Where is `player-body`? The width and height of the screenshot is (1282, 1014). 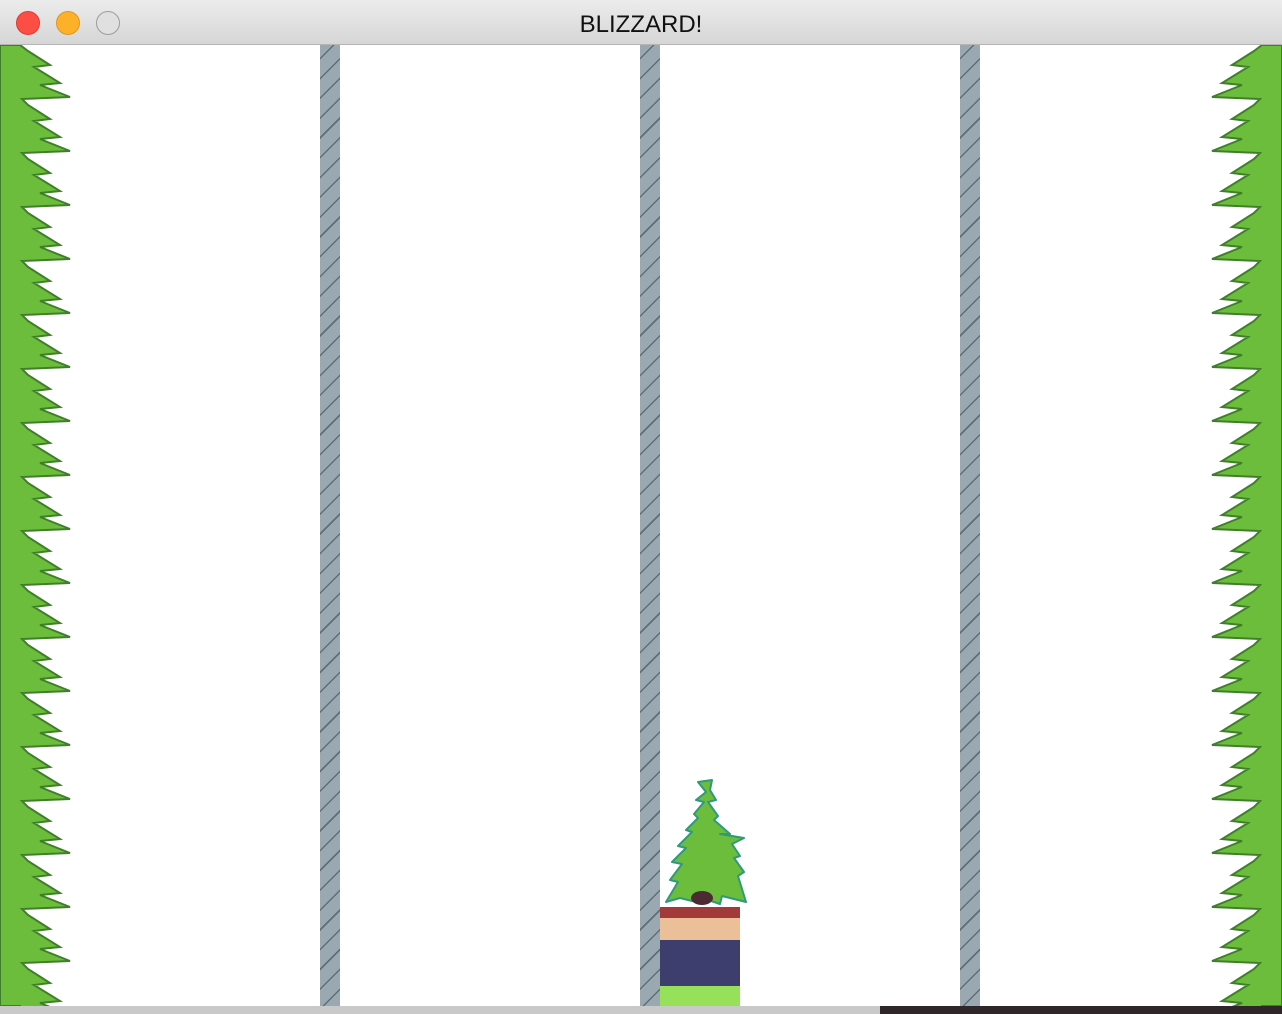 player-body is located at coordinates (700, 963).